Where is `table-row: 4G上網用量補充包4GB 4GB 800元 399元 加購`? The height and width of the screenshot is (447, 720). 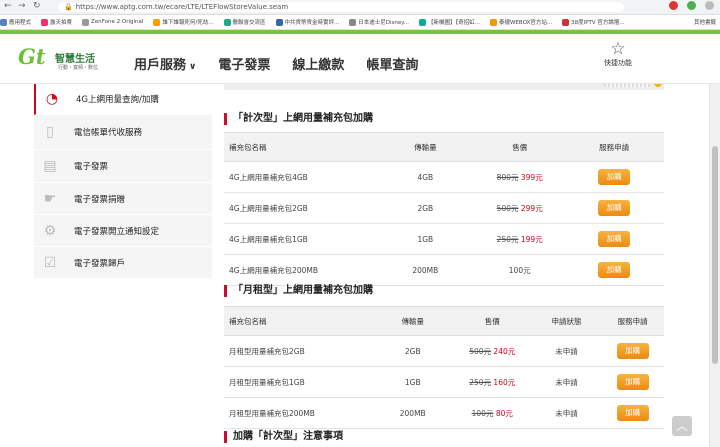 table-row: 4G上網用量補充包4GB 4GB 800元 399元 加購 is located at coordinates (444, 177).